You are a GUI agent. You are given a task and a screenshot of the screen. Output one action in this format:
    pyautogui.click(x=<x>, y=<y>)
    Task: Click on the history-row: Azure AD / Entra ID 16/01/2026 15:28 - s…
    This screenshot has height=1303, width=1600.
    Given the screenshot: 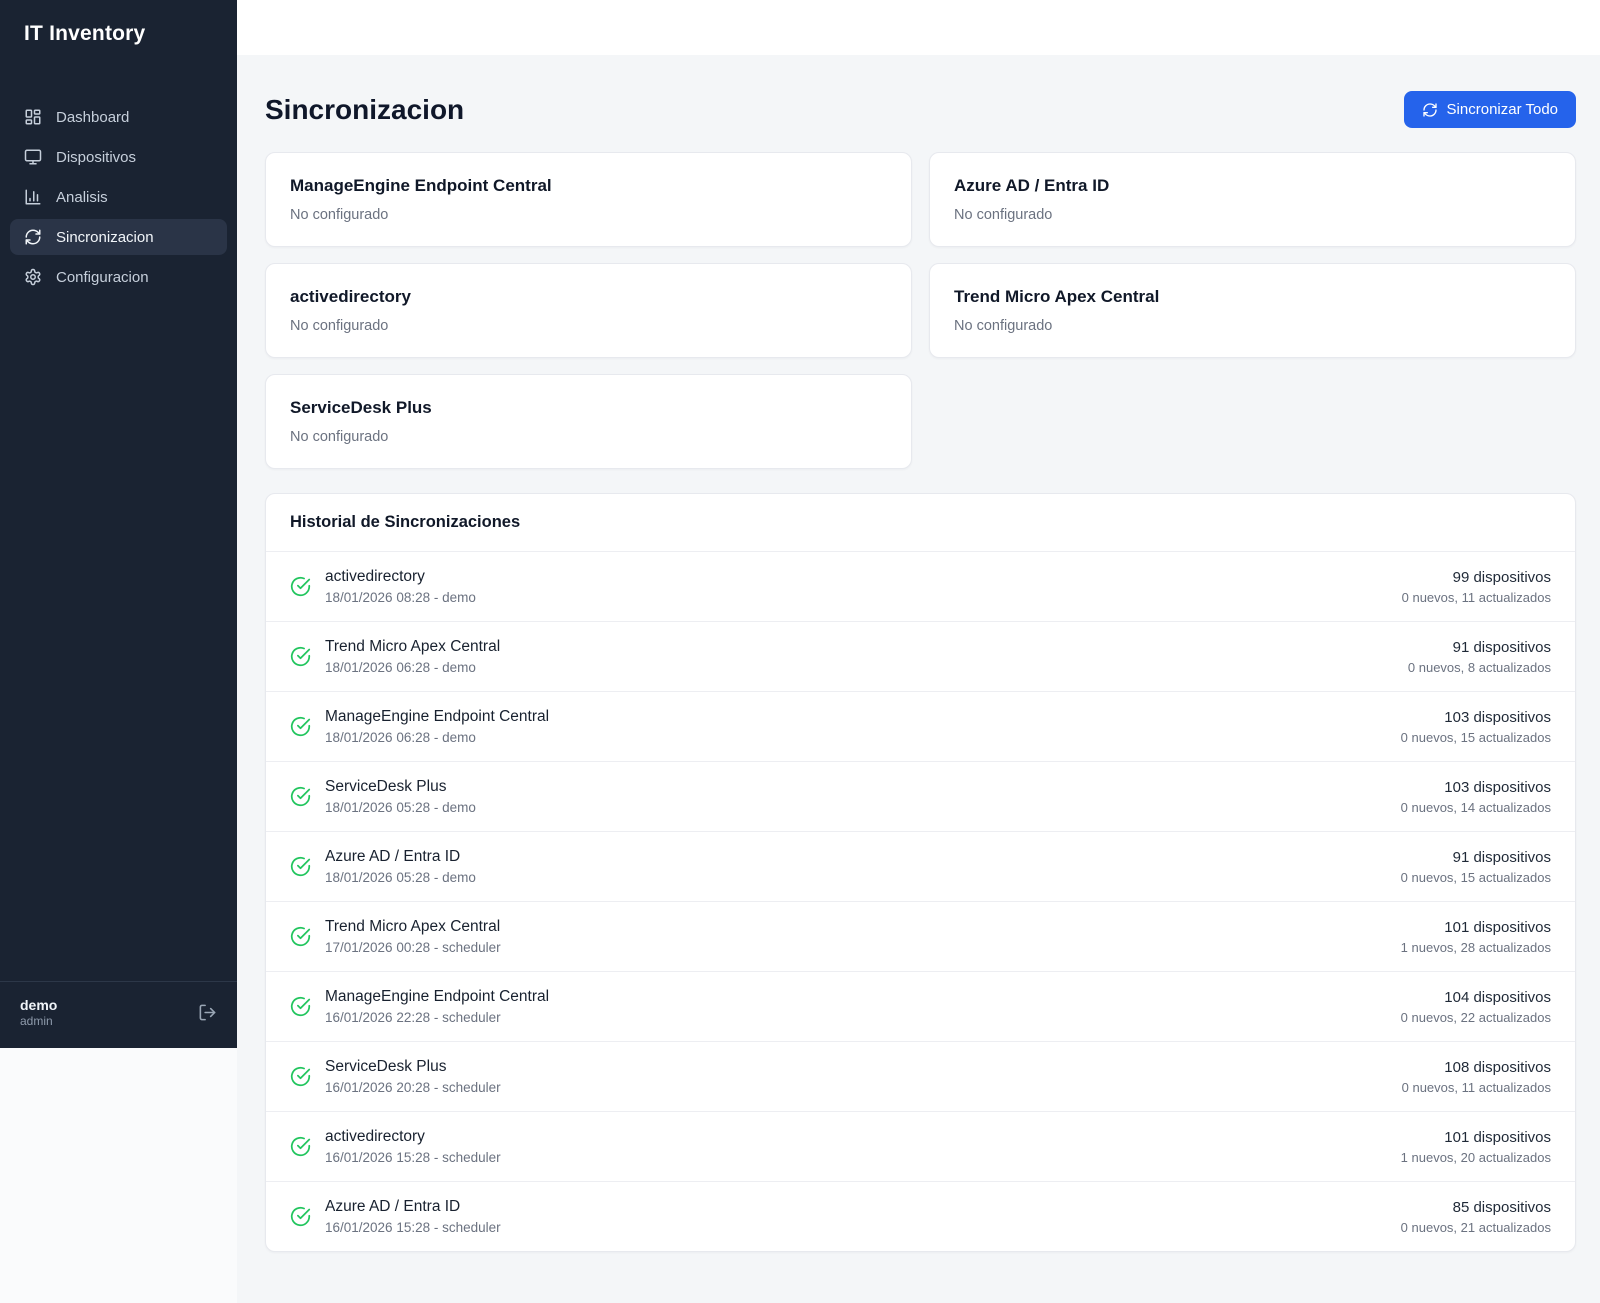 What is the action you would take?
    pyautogui.click(x=920, y=1216)
    